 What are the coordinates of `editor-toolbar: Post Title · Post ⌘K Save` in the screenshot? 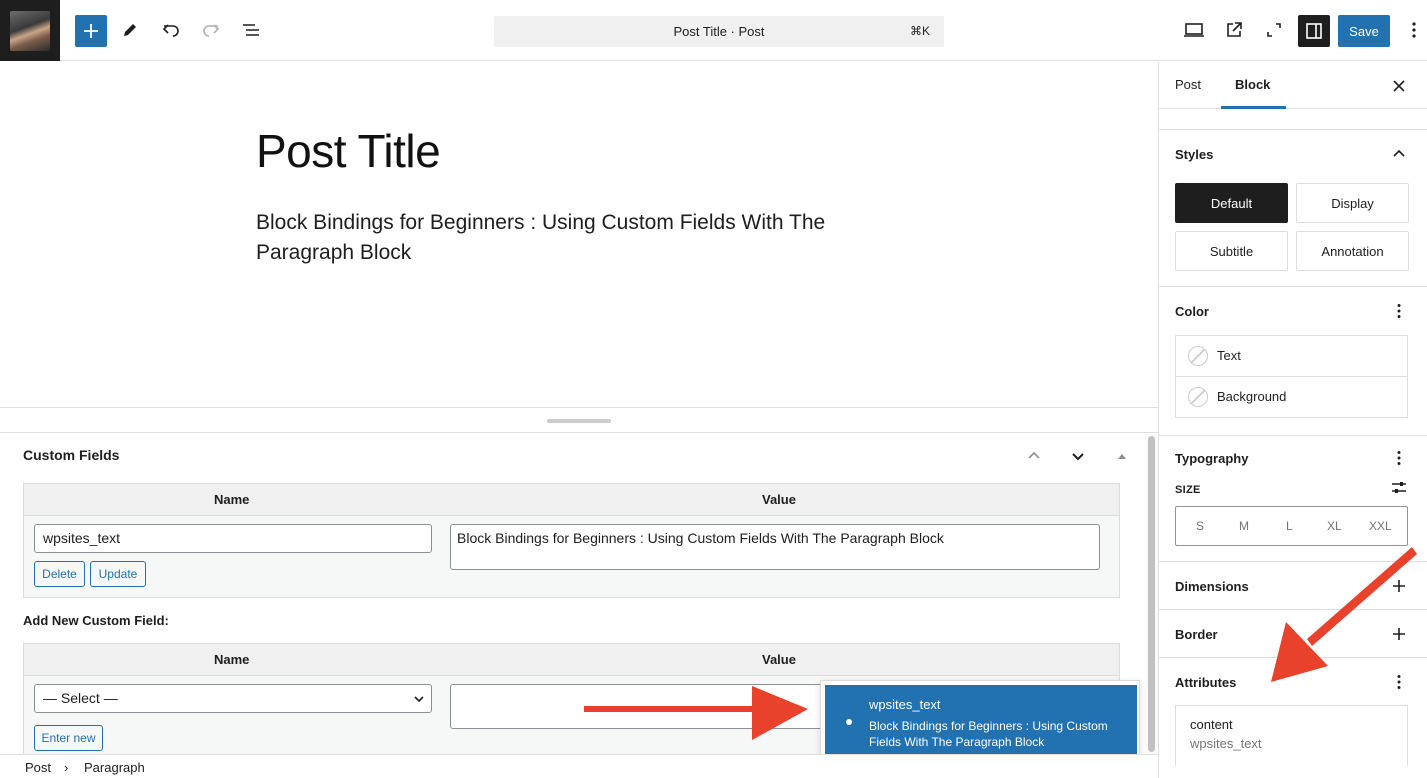 It's located at (713, 30).